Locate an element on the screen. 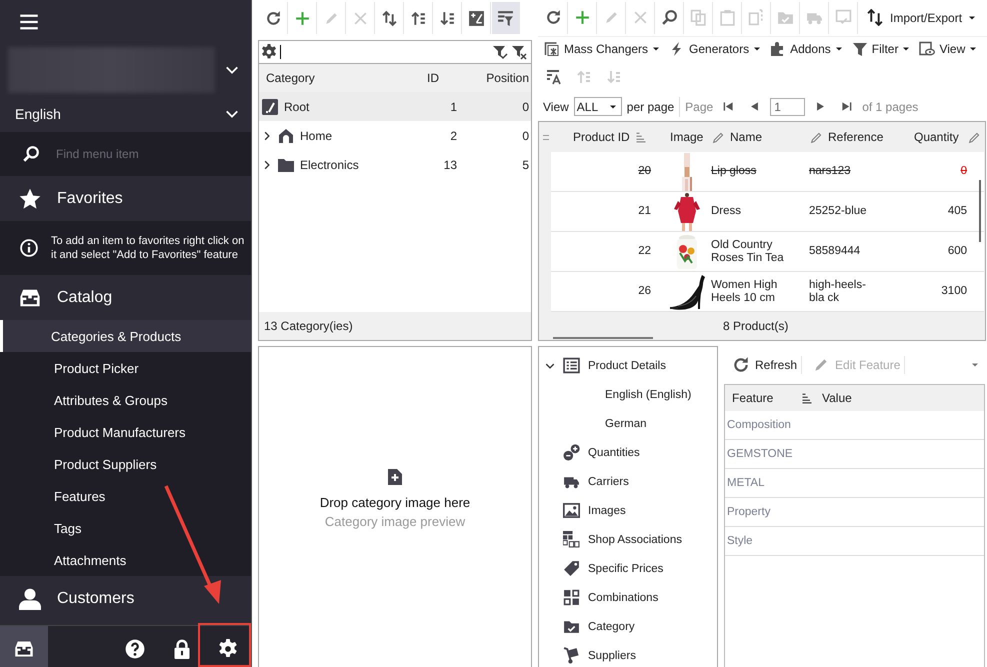 The width and height of the screenshot is (987, 667). tree-item: Suppliers is located at coordinates (612, 656).